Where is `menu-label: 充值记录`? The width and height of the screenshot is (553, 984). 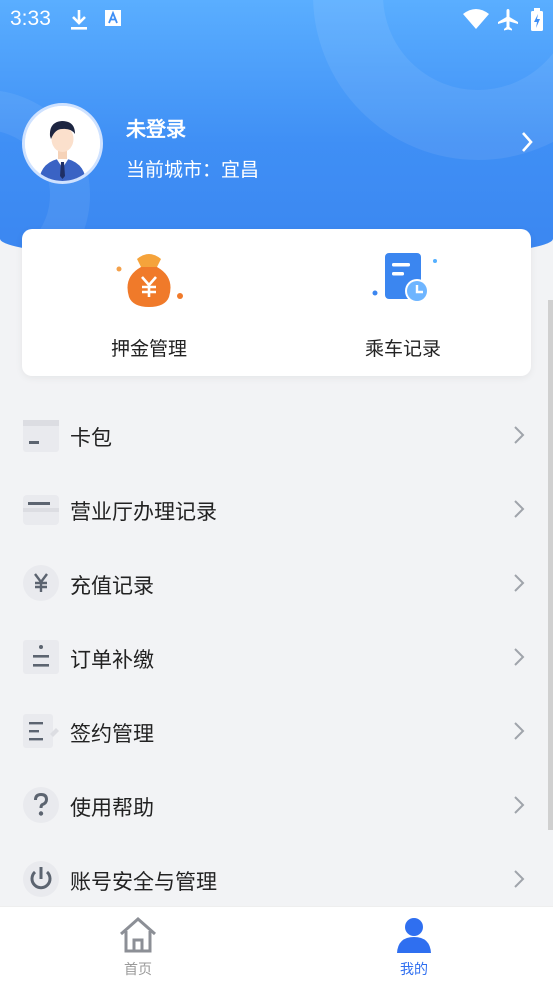 menu-label: 充值记录 is located at coordinates (112, 586).